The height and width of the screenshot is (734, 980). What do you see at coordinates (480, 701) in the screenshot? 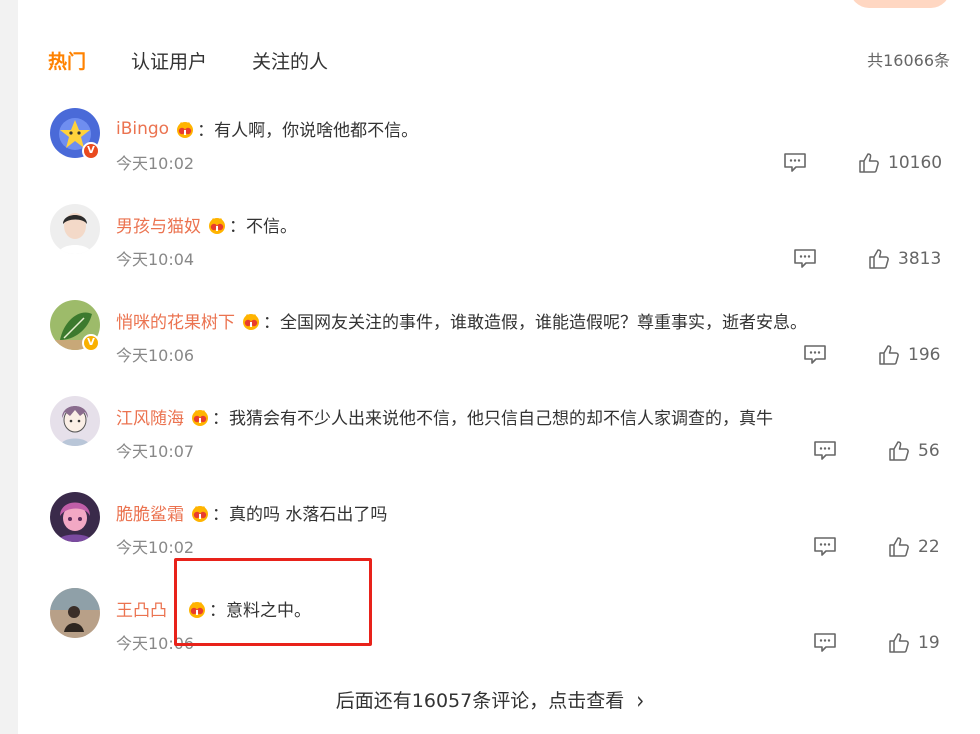
I see `view-more-label: 后面还有16057条评论，点击查看` at bounding box center [480, 701].